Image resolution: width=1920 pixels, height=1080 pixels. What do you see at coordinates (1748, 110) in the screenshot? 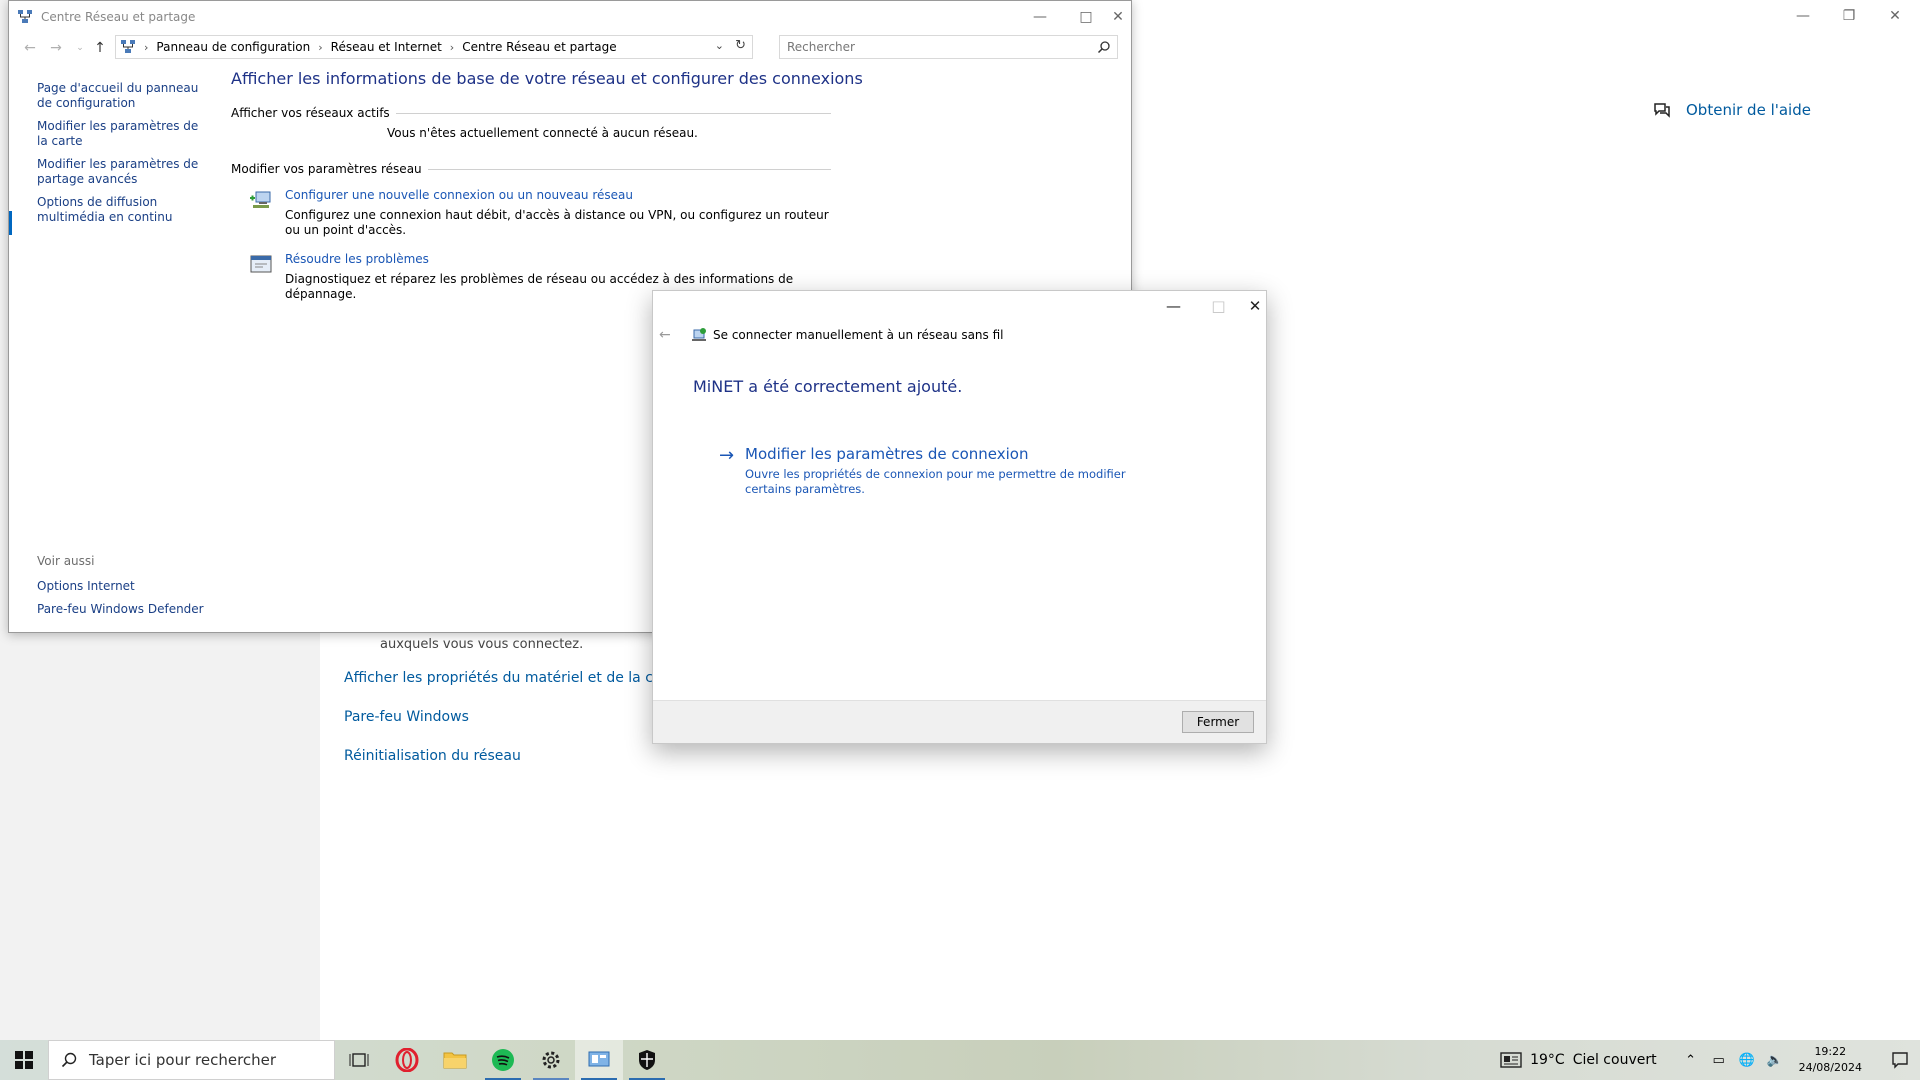
I see `help-label: Obtenir de l'aide` at bounding box center [1748, 110].